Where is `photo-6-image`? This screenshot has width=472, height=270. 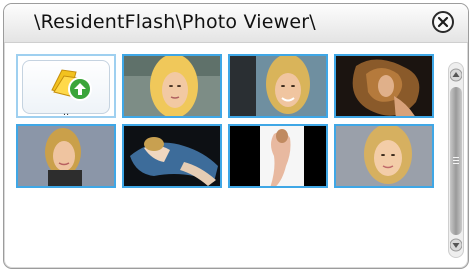 photo-6-image is located at coordinates (278, 156).